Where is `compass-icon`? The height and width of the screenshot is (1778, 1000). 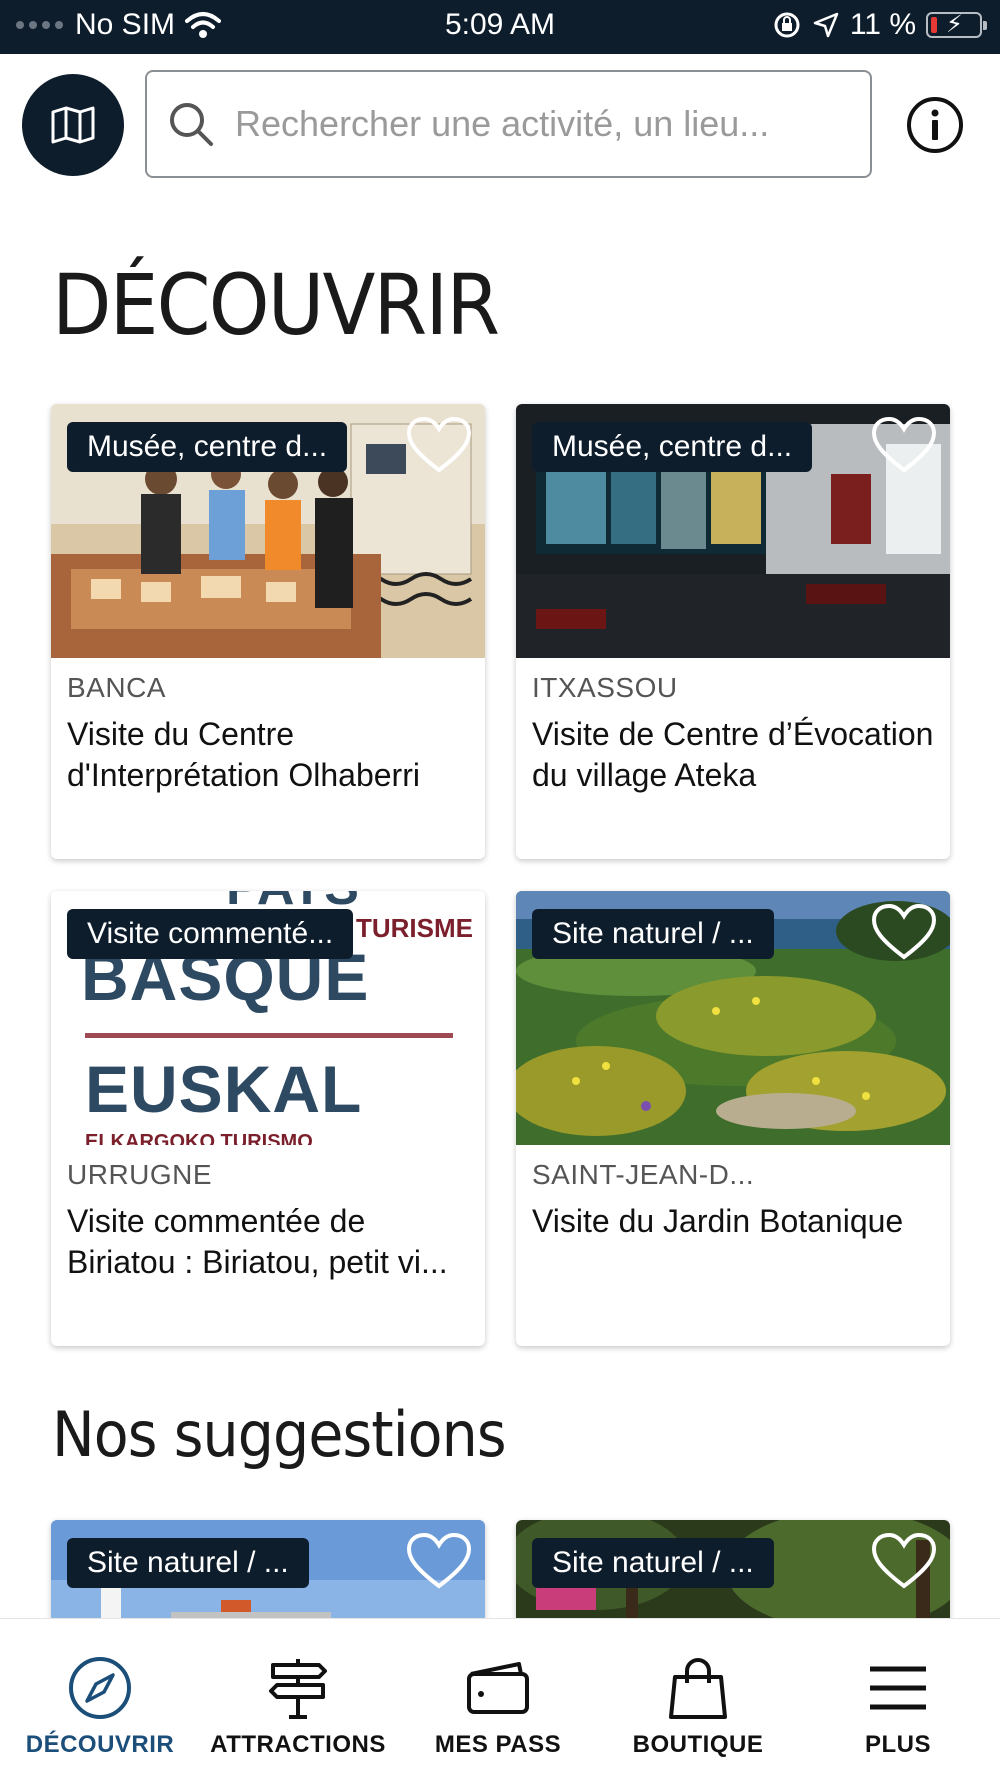 compass-icon is located at coordinates (100, 1688).